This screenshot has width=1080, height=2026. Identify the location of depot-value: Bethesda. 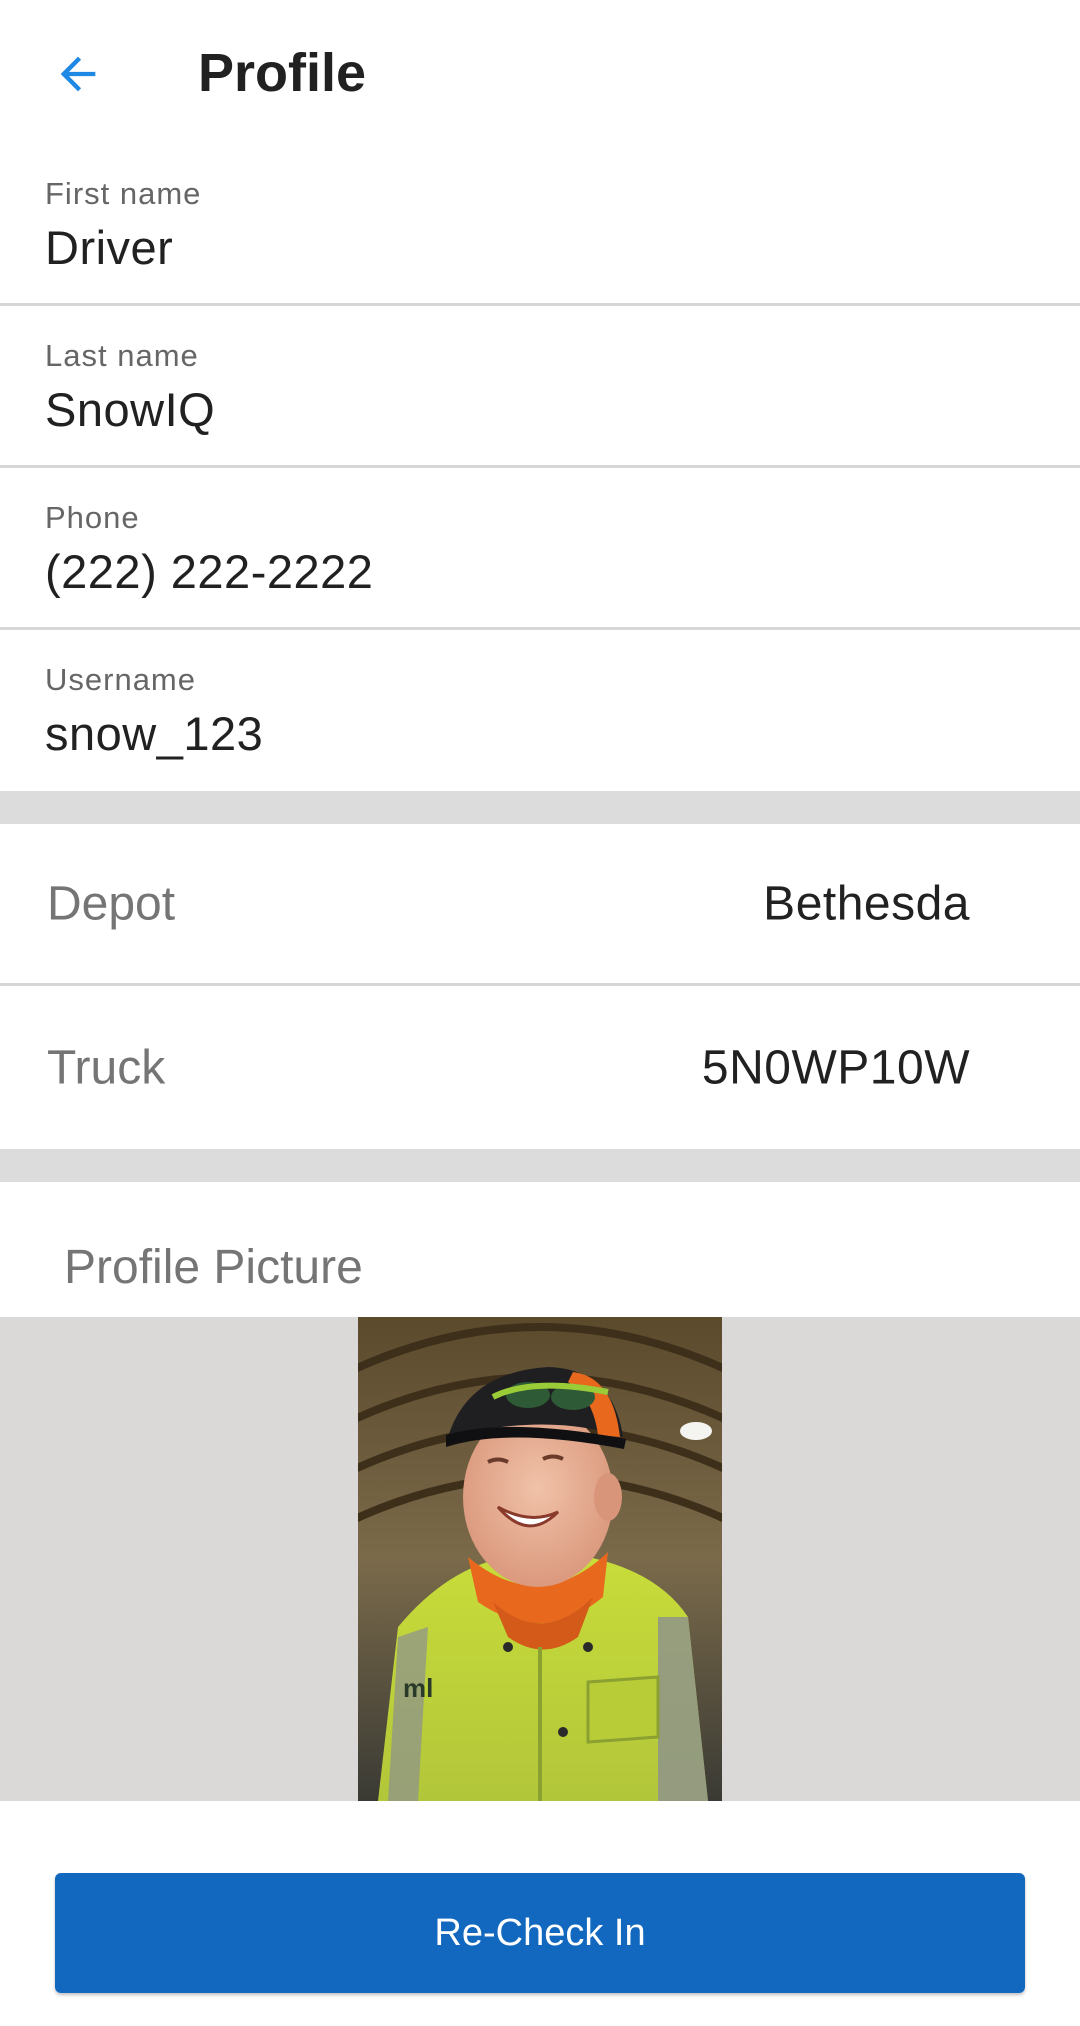
(866, 903).